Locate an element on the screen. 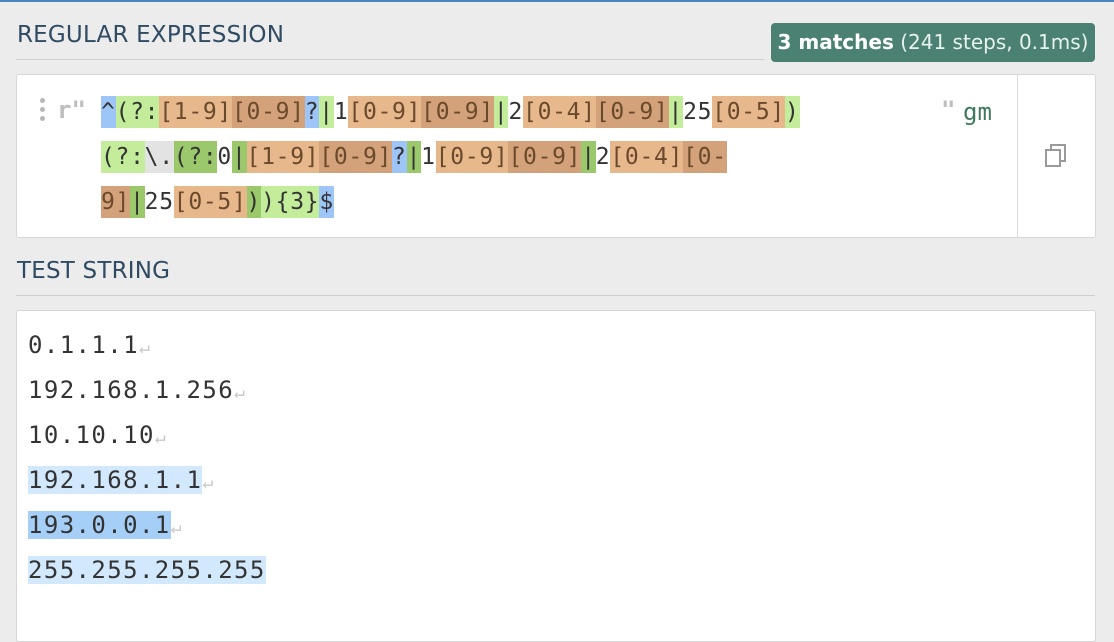 This screenshot has height=642, width=1114. test-string-line: 255.255.255.255 is located at coordinates (147, 570).